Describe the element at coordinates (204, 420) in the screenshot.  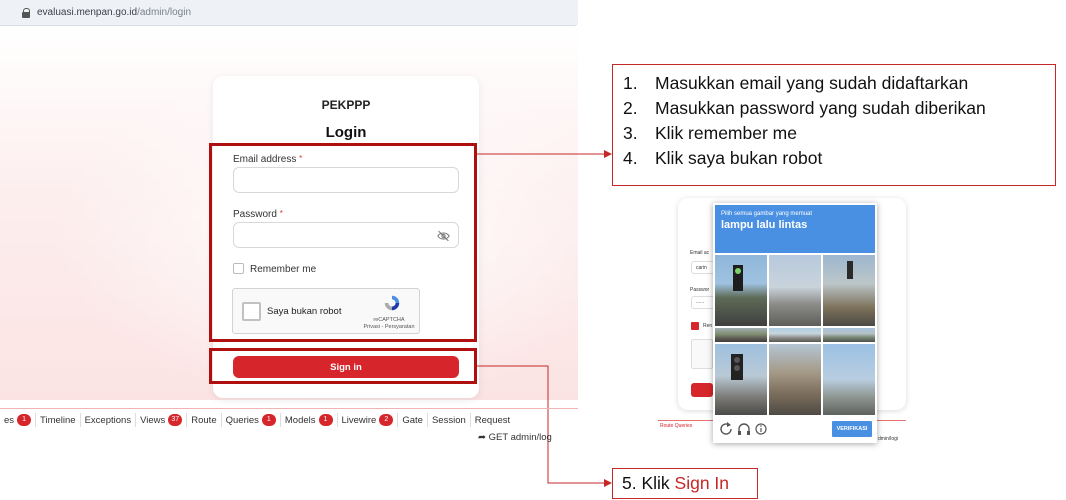
I see `debugbar-tab-route: Route` at that location.